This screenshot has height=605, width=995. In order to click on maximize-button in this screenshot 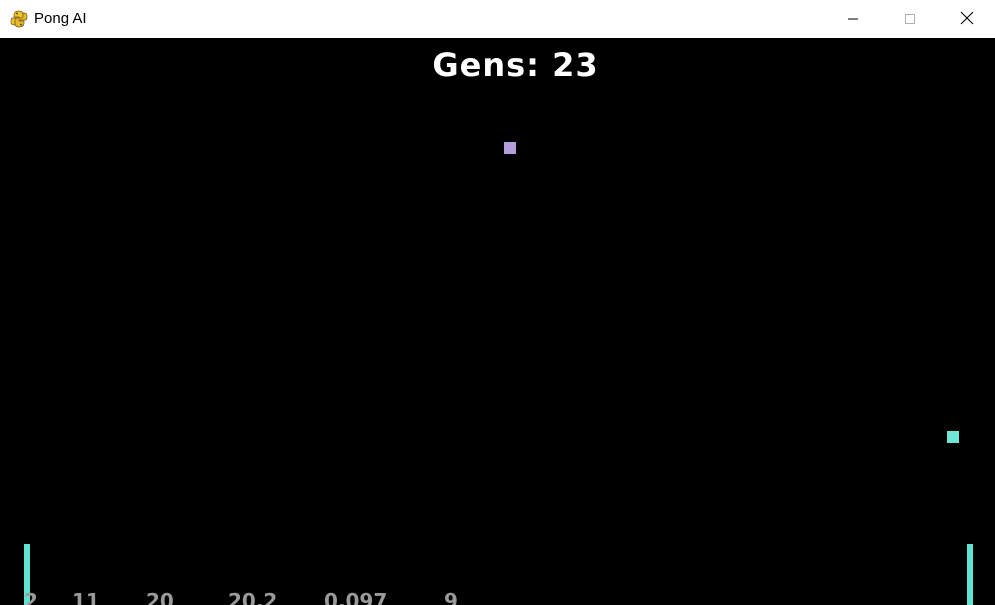, I will do `click(910, 19)`.